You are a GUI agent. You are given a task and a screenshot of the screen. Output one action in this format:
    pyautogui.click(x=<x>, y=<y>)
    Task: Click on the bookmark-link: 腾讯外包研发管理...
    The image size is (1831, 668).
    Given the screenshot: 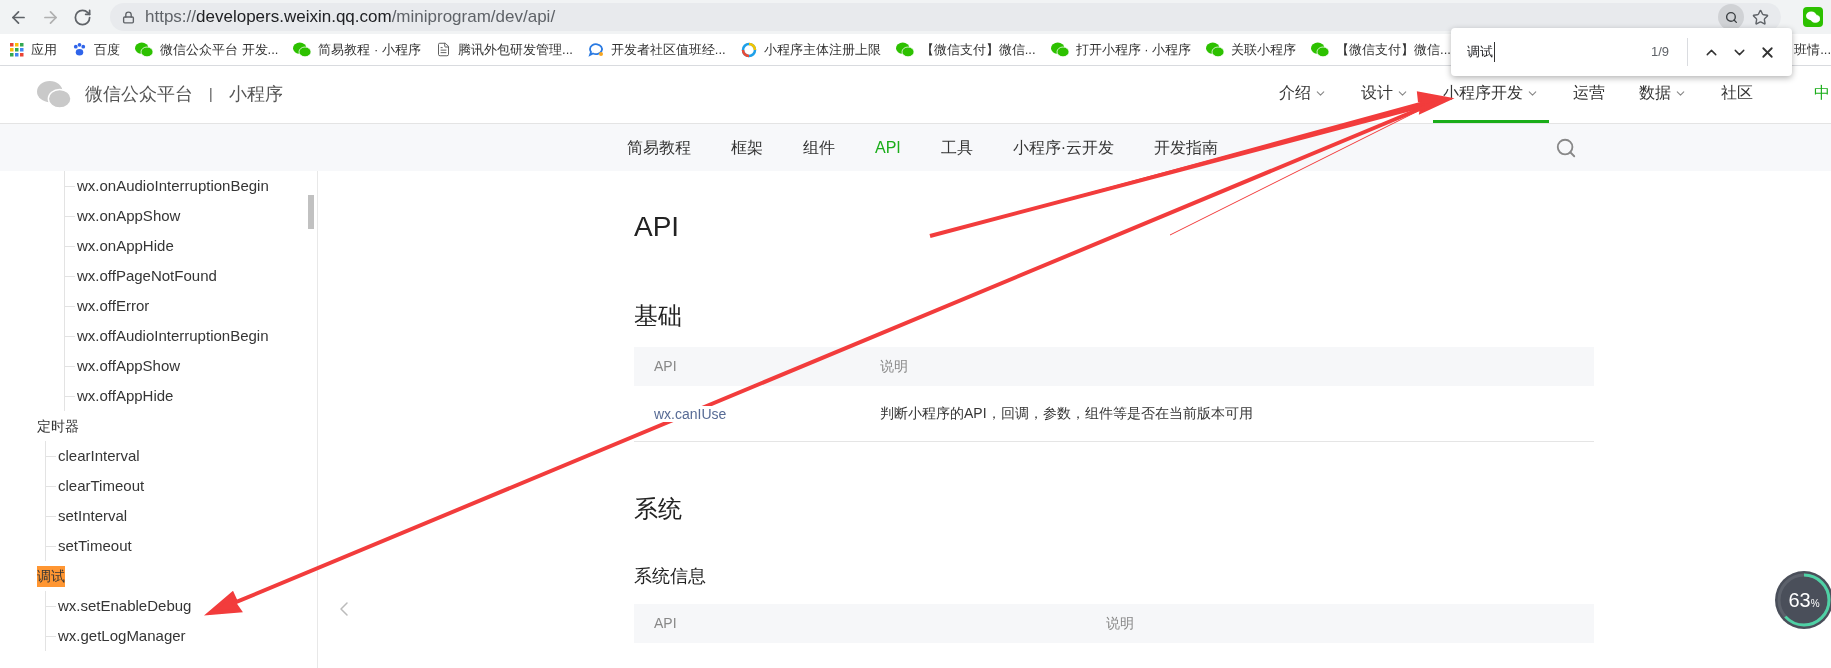 What is the action you would take?
    pyautogui.click(x=515, y=49)
    